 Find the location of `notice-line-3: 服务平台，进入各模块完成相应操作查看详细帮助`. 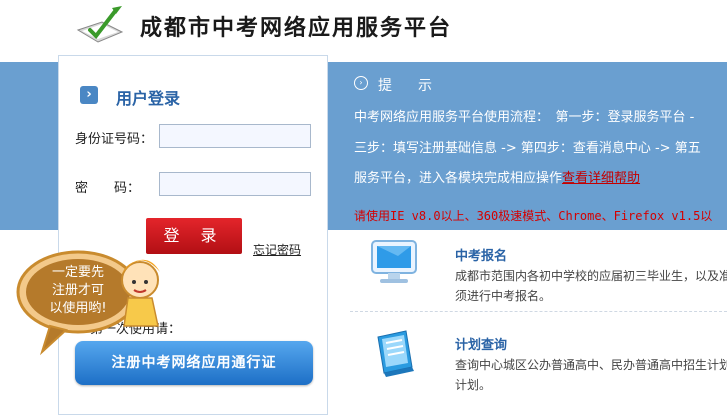

notice-line-3: 服务平台，进入各模块完成相应操作查看详细帮助 is located at coordinates (497, 176).